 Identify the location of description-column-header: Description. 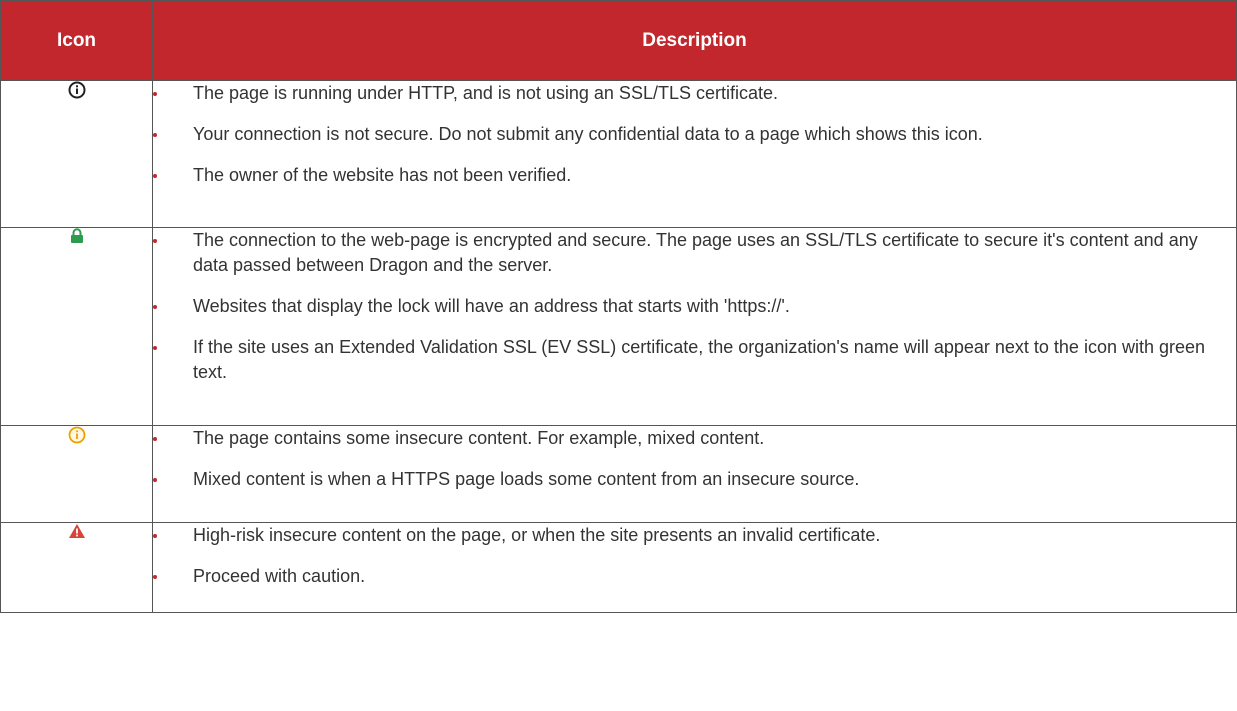
(694, 40).